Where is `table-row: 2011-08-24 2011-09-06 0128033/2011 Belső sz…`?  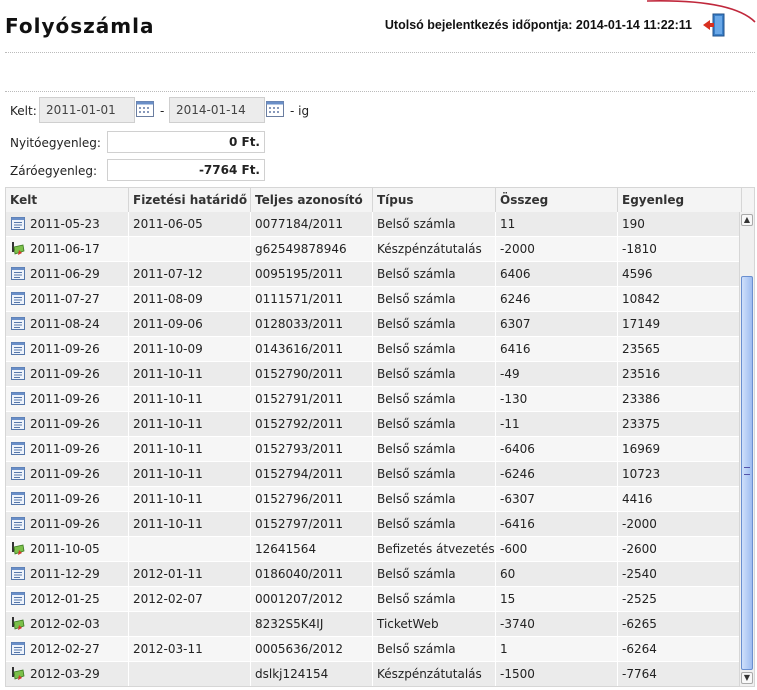
table-row: 2011-08-24 2011-09-06 0128033/2011 Belső sz… is located at coordinates (374, 324).